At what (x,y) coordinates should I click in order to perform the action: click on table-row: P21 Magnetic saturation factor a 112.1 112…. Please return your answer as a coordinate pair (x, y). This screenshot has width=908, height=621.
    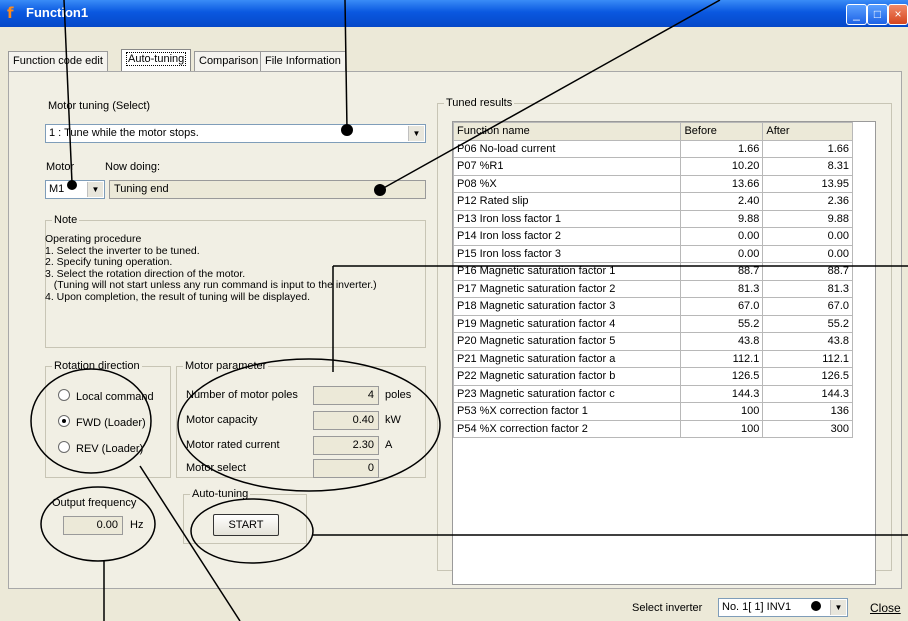
    Looking at the image, I should click on (653, 358).